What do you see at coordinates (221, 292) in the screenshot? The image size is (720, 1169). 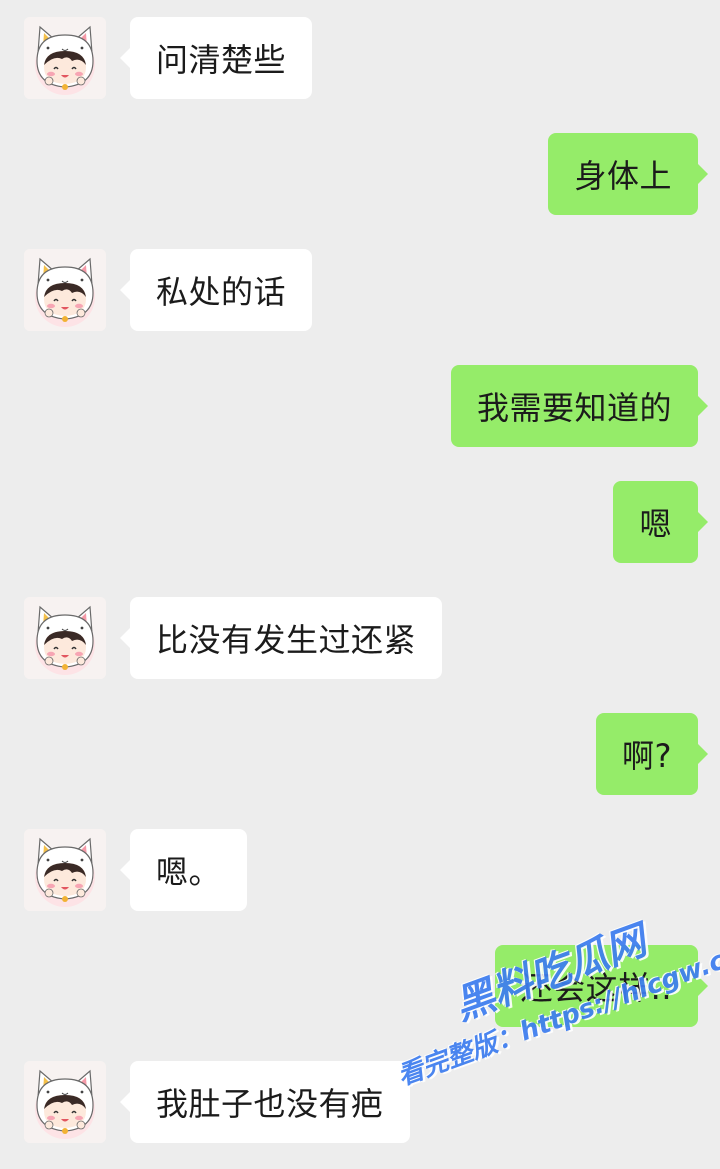 I see `message-text: 私处的话` at bounding box center [221, 292].